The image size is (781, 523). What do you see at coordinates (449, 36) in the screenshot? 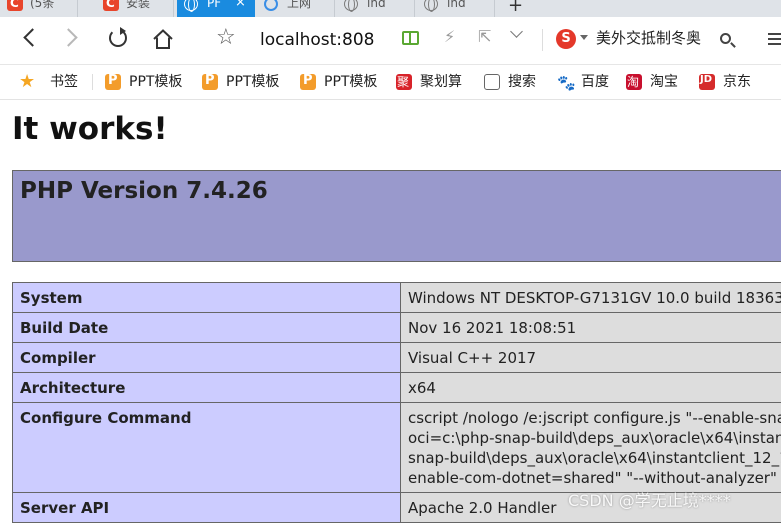
I see `lightning-icon: ⚡` at bounding box center [449, 36].